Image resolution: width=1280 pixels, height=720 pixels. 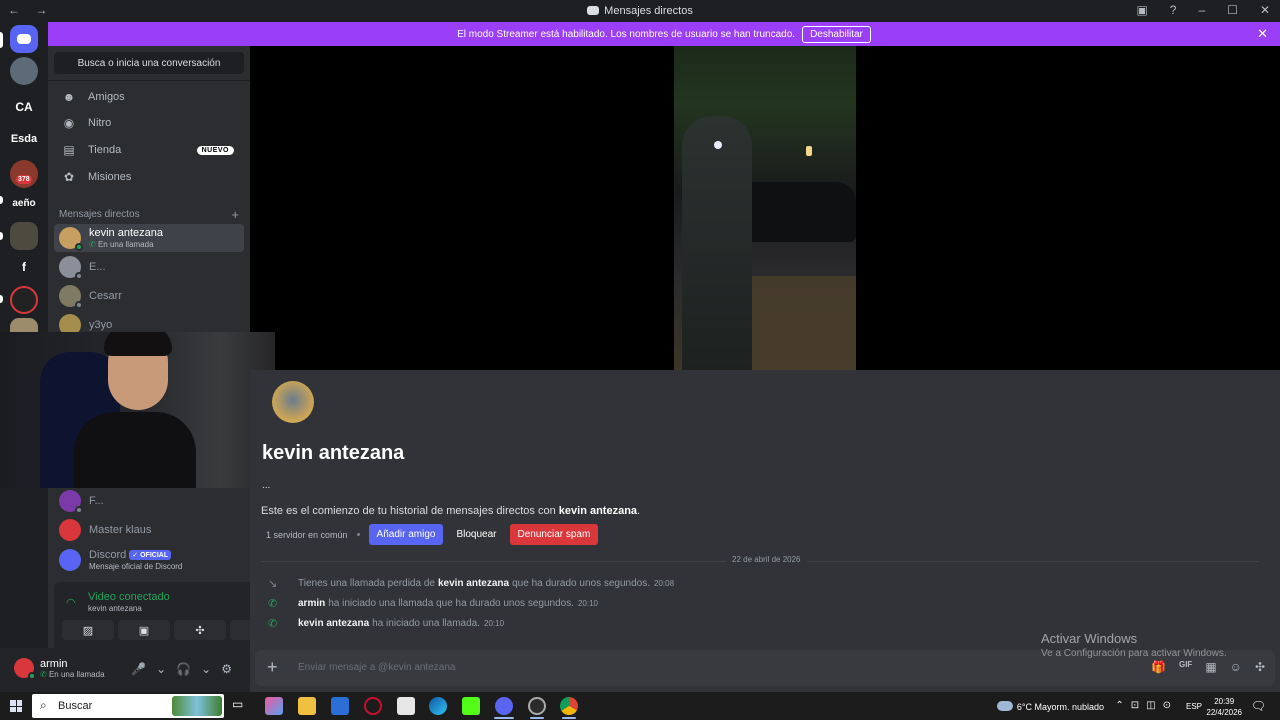 I want to click on notifications-icon: 🗨, so click(x=1258, y=706).